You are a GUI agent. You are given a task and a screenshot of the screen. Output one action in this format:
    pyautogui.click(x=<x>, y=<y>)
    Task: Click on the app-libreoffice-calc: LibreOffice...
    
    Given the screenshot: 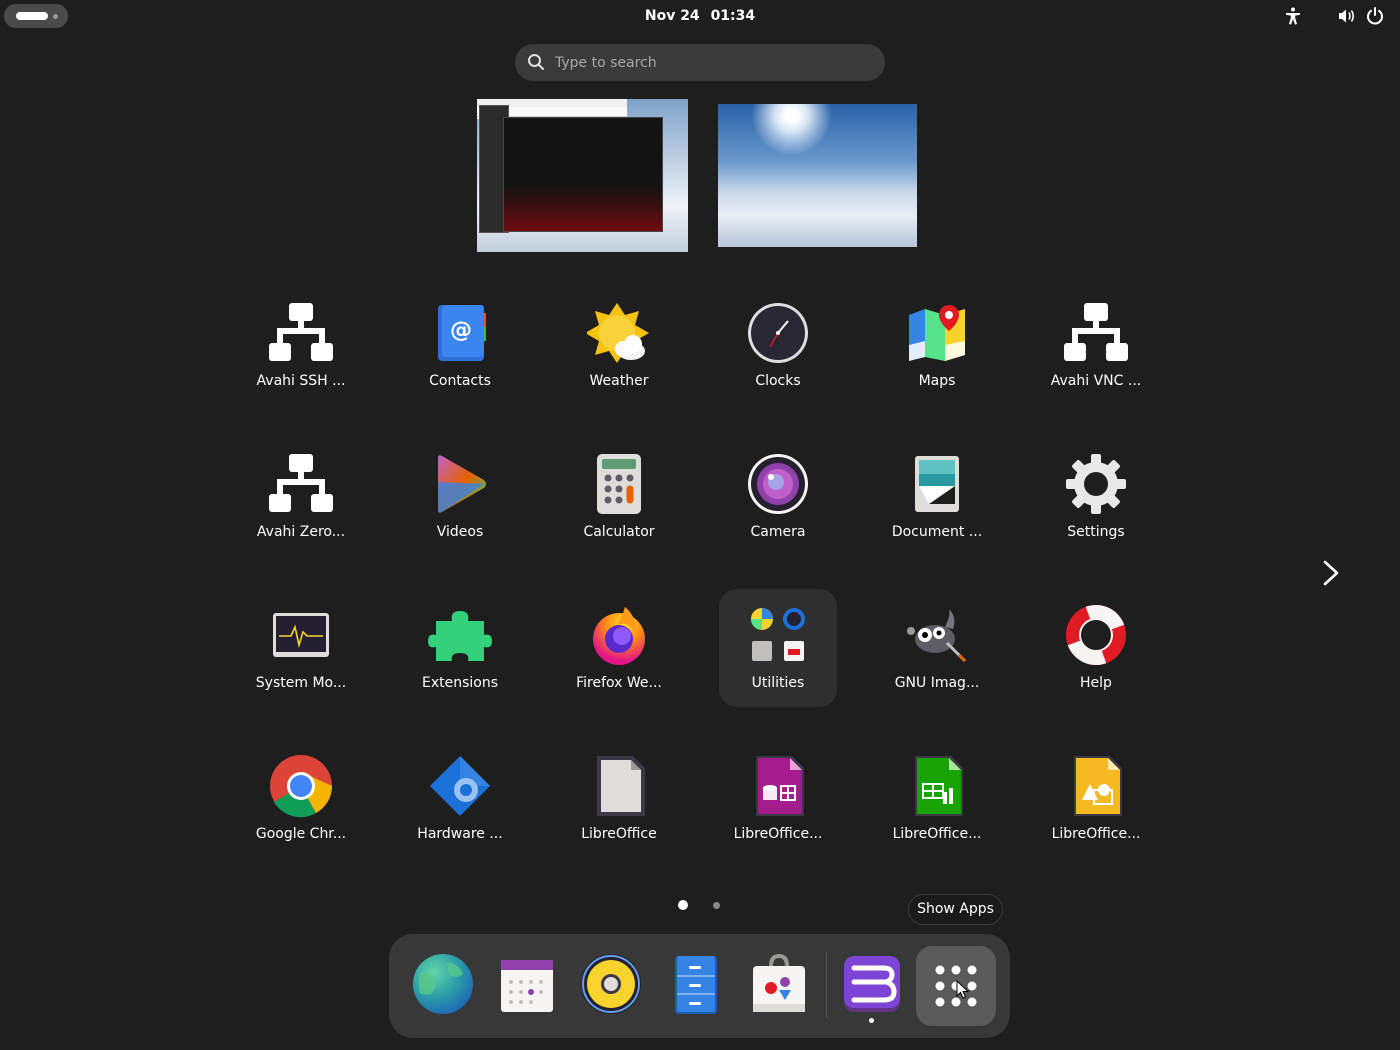 What is the action you would take?
    pyautogui.click(x=937, y=799)
    